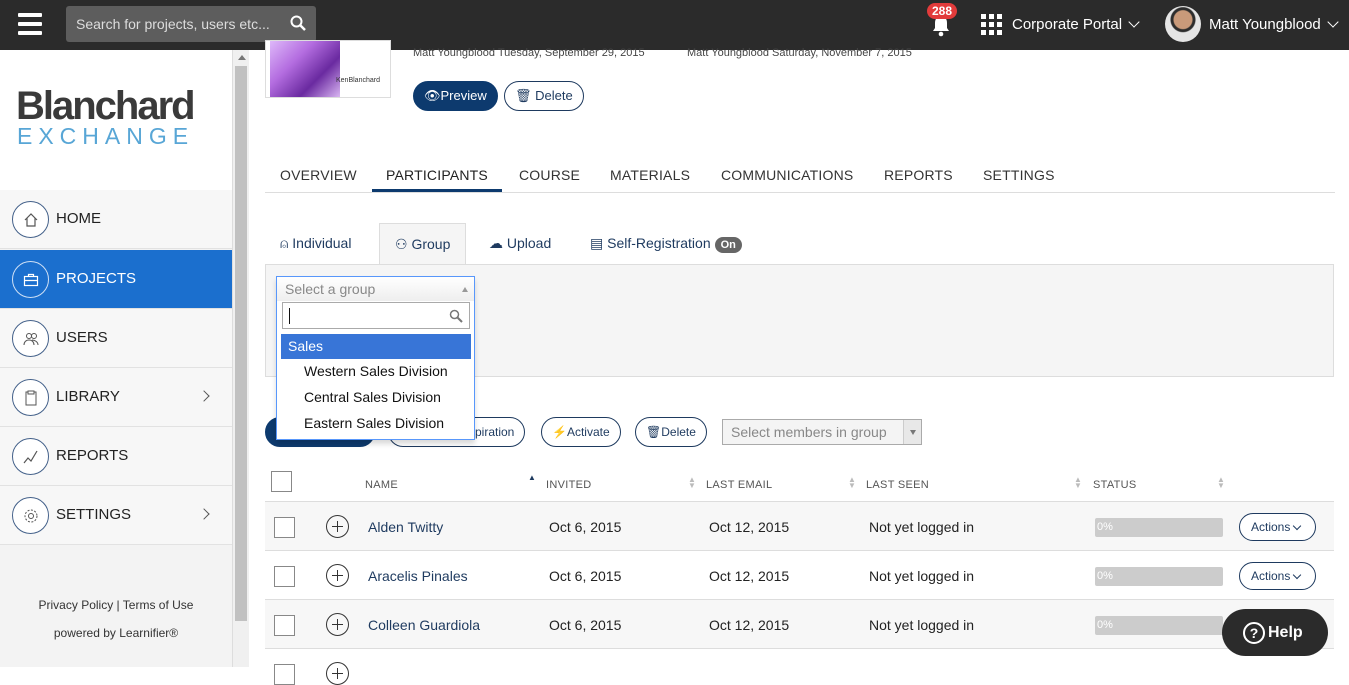 This screenshot has width=1349, height=685. Describe the element at coordinates (318, 175) in the screenshot. I see `tab-overview: OVERVIEW` at that location.